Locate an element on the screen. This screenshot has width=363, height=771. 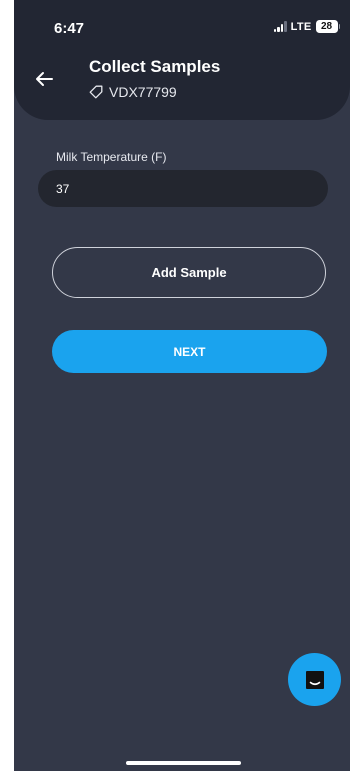
battery-icon: 28 is located at coordinates (327, 26).